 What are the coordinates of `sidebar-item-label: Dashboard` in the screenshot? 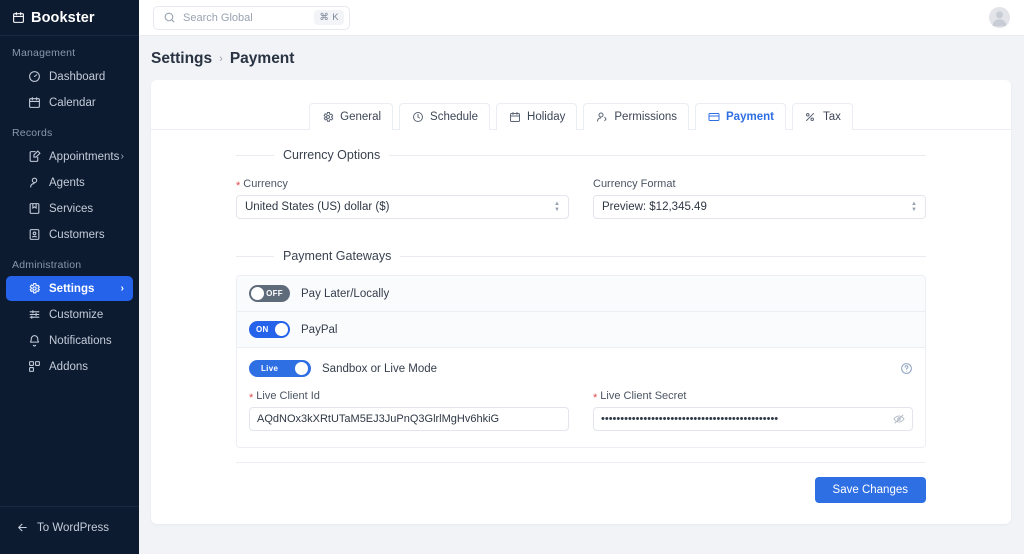 It's located at (77, 76).